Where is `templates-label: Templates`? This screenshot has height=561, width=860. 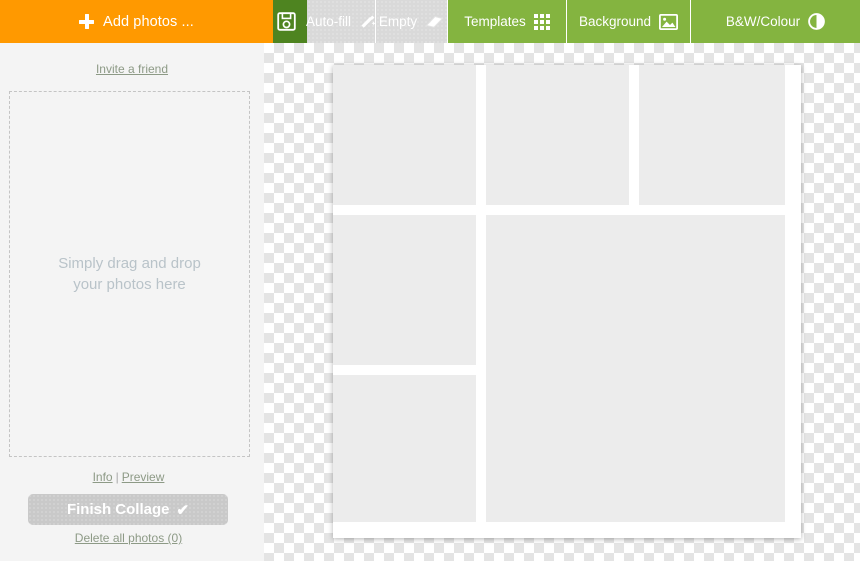 templates-label: Templates is located at coordinates (495, 21).